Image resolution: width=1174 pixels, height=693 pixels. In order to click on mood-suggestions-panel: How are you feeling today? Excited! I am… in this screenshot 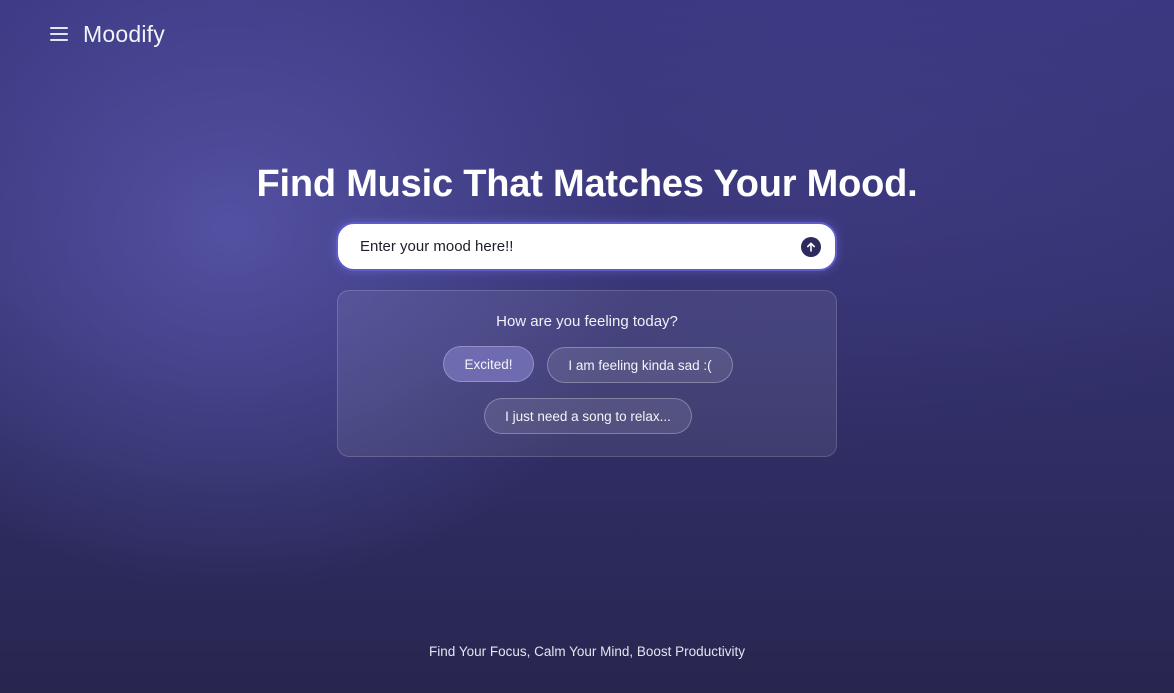, I will do `click(587, 373)`.